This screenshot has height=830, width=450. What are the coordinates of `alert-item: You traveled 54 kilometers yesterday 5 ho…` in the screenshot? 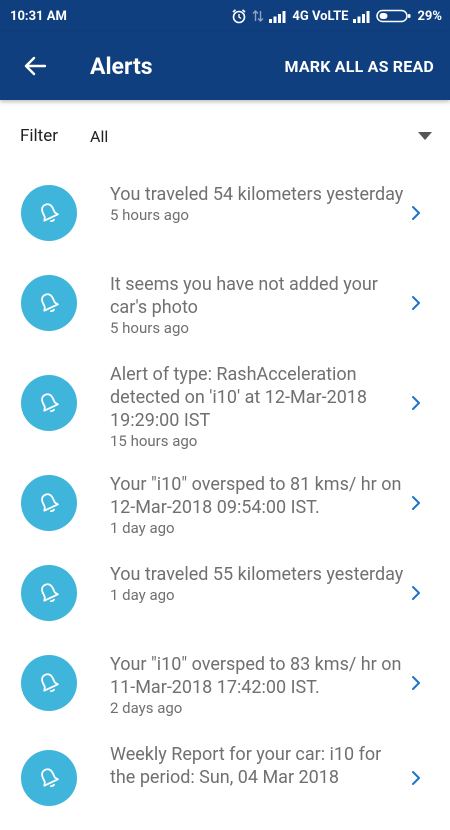 It's located at (225, 215).